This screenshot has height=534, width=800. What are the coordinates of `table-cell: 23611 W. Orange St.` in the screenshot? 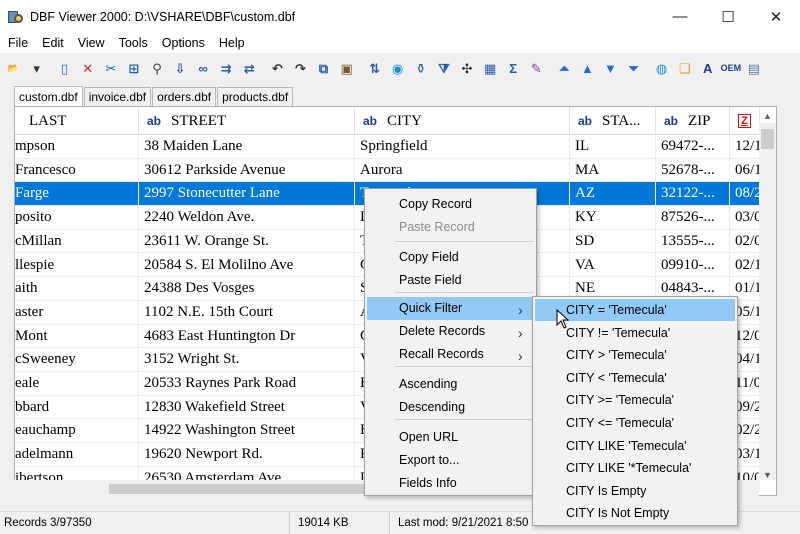 It's located at (247, 241).